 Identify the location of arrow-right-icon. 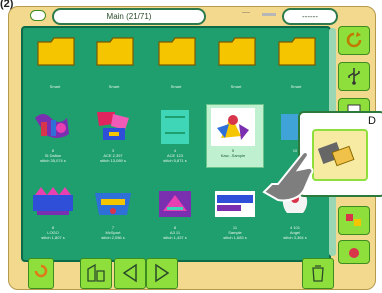
(162, 273).